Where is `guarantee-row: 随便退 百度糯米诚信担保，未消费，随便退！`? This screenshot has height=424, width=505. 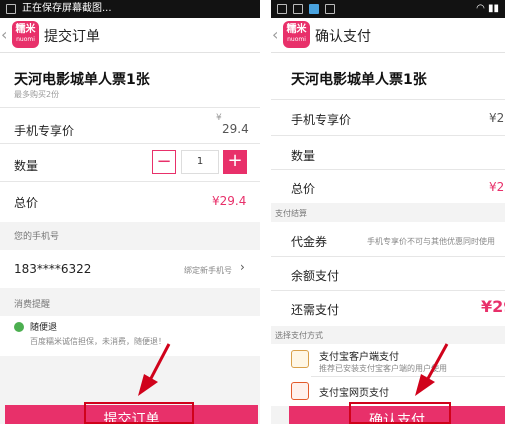
guarantee-row: 随便退 百度糯米诚信担保，未消费，随便退！ is located at coordinates (130, 336).